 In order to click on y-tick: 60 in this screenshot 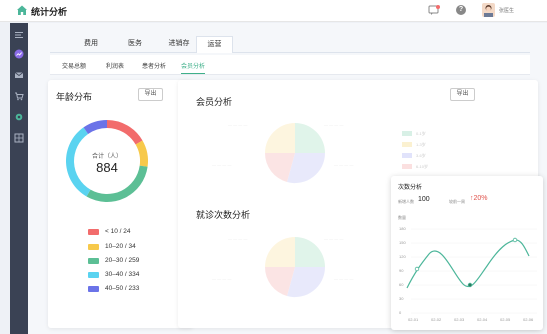, I will do `click(401, 284)`.